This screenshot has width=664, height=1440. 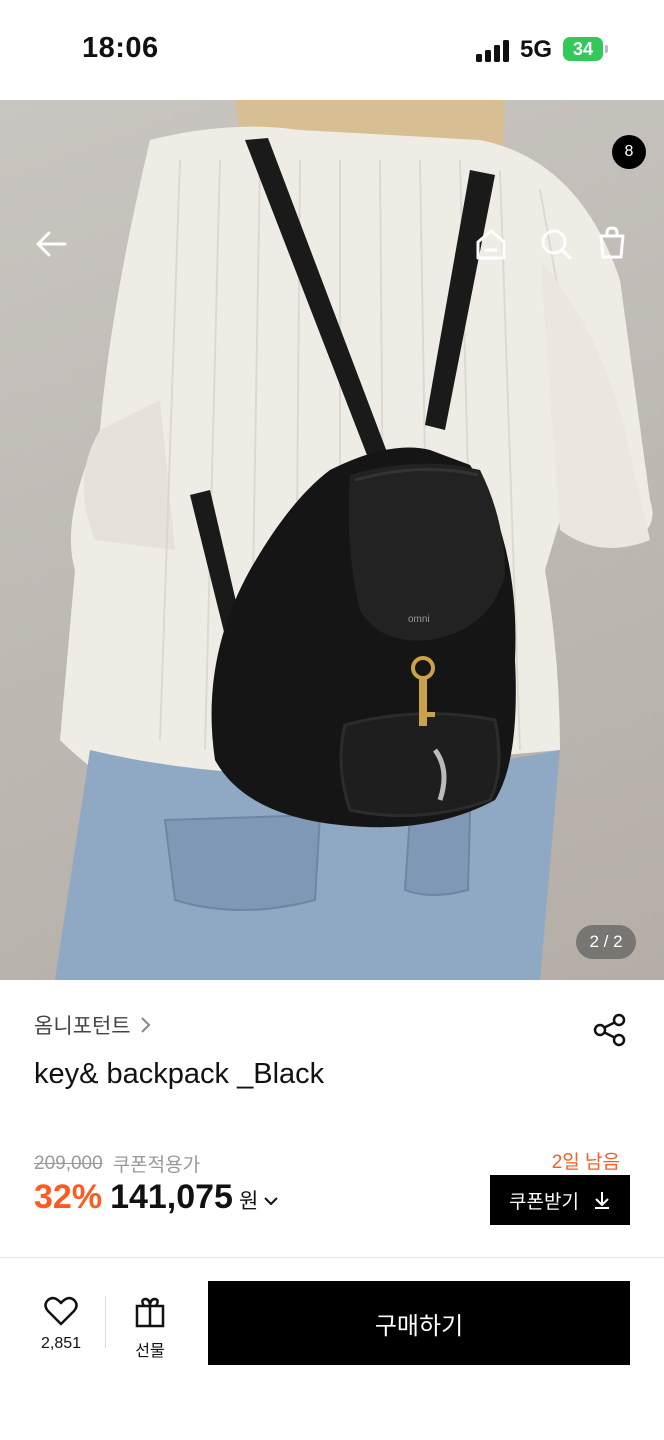 What do you see at coordinates (120, 48) in the screenshot?
I see `status-time: 18:06` at bounding box center [120, 48].